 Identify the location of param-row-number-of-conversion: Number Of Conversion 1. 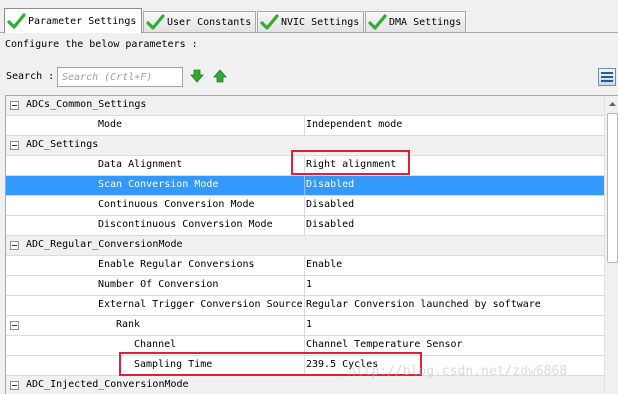
(305, 286).